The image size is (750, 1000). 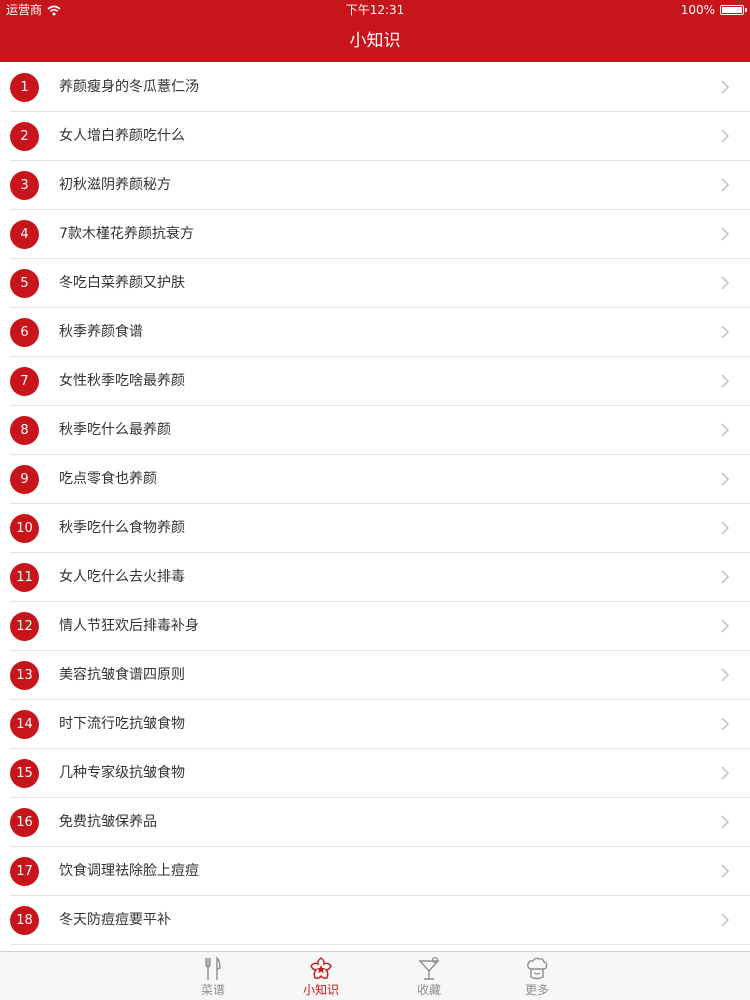 What do you see at coordinates (375, 41) in the screenshot?
I see `page-title: 小知识` at bounding box center [375, 41].